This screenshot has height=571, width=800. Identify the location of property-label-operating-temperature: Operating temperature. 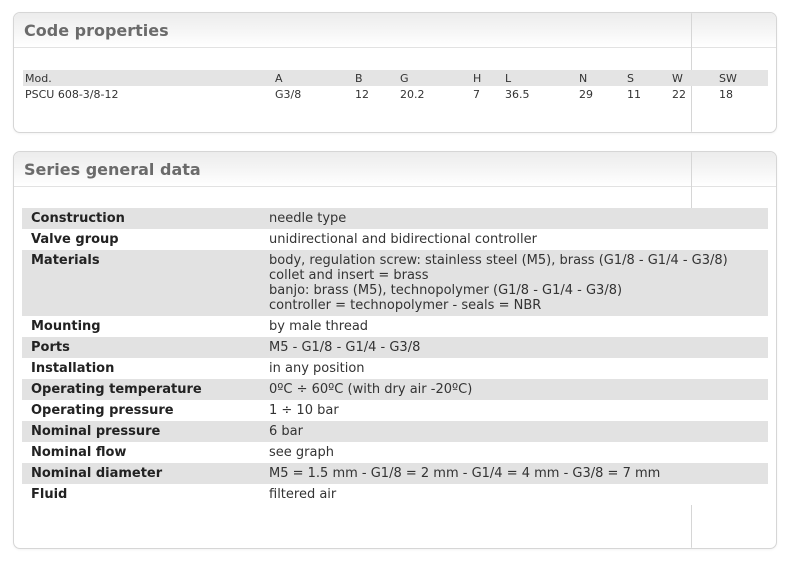
(141, 389).